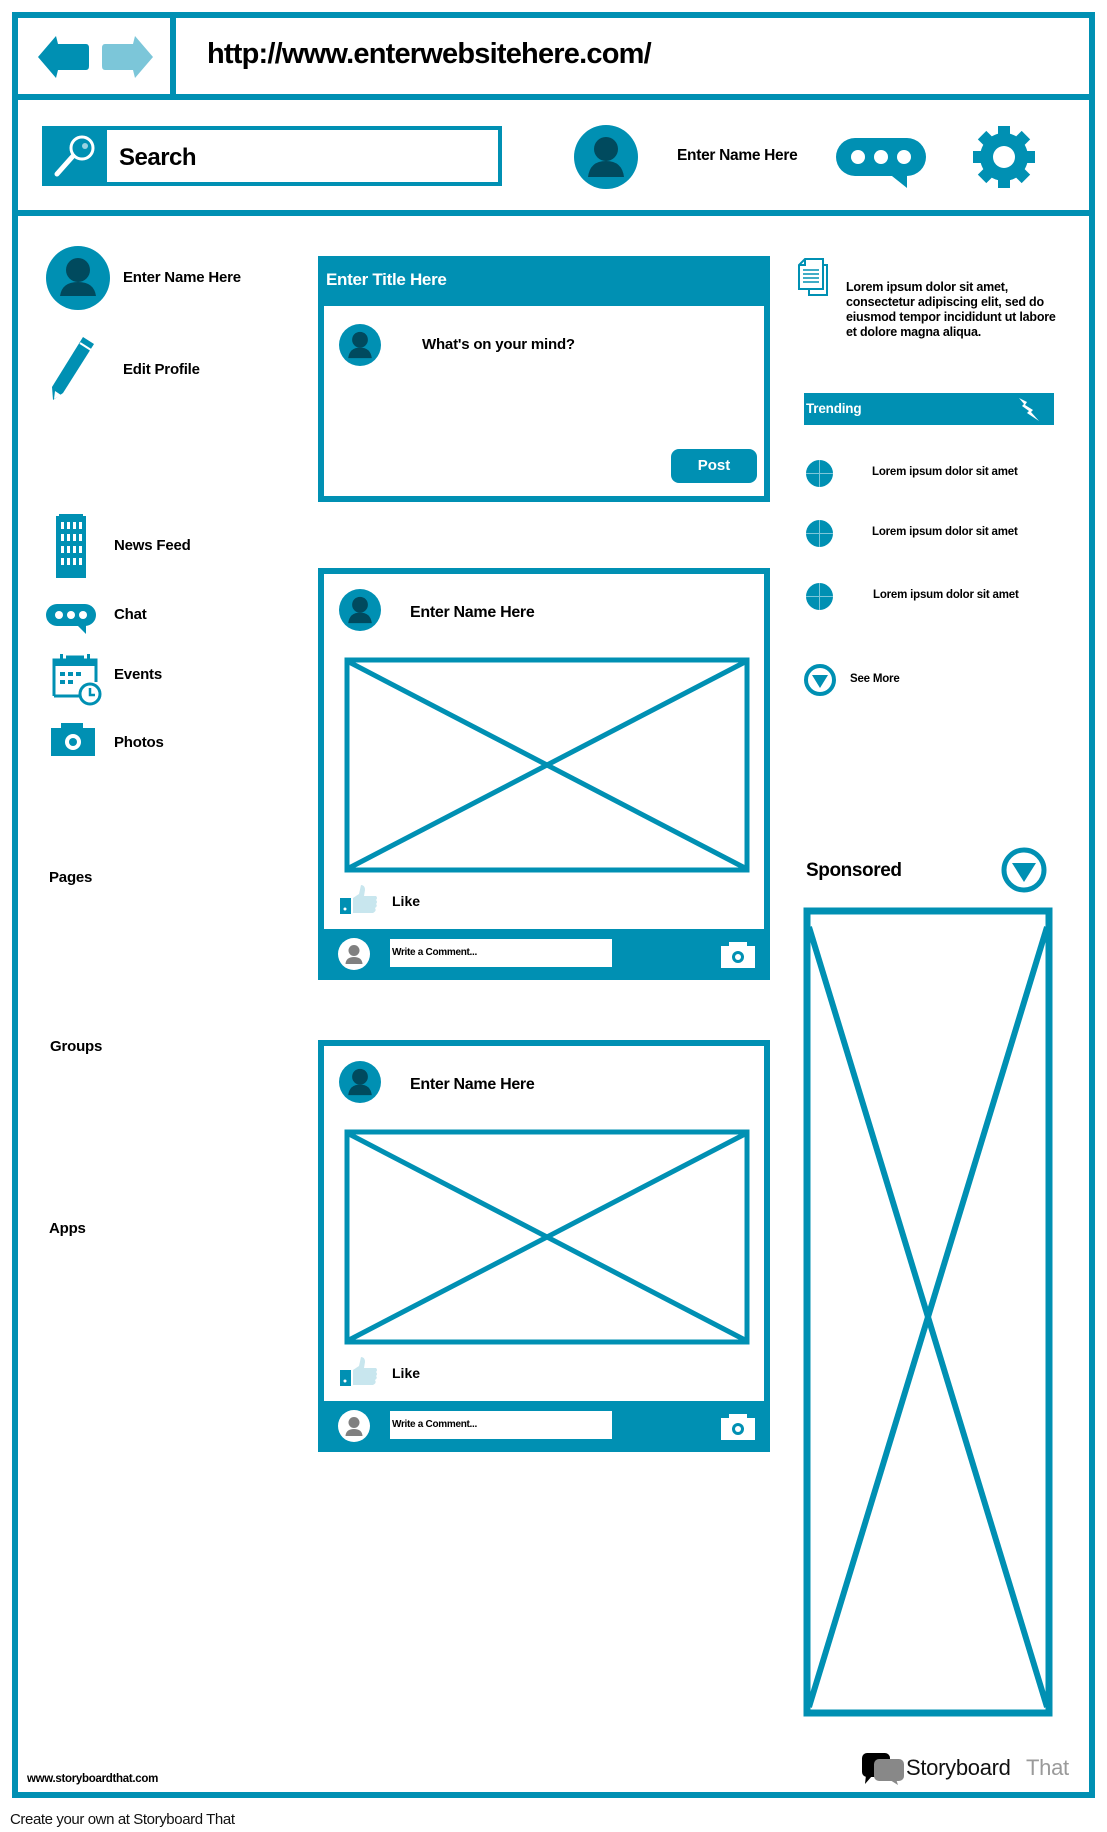 The height and width of the screenshot is (1832, 1107). What do you see at coordinates (1029, 409) in the screenshot?
I see `lightning-icon` at bounding box center [1029, 409].